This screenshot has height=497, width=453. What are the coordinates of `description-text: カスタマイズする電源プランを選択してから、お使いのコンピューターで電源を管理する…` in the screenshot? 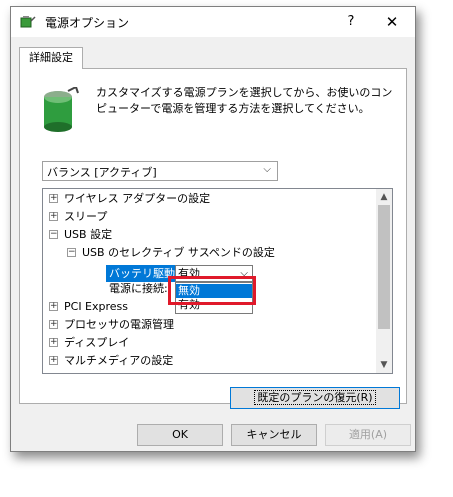 It's located at (244, 100).